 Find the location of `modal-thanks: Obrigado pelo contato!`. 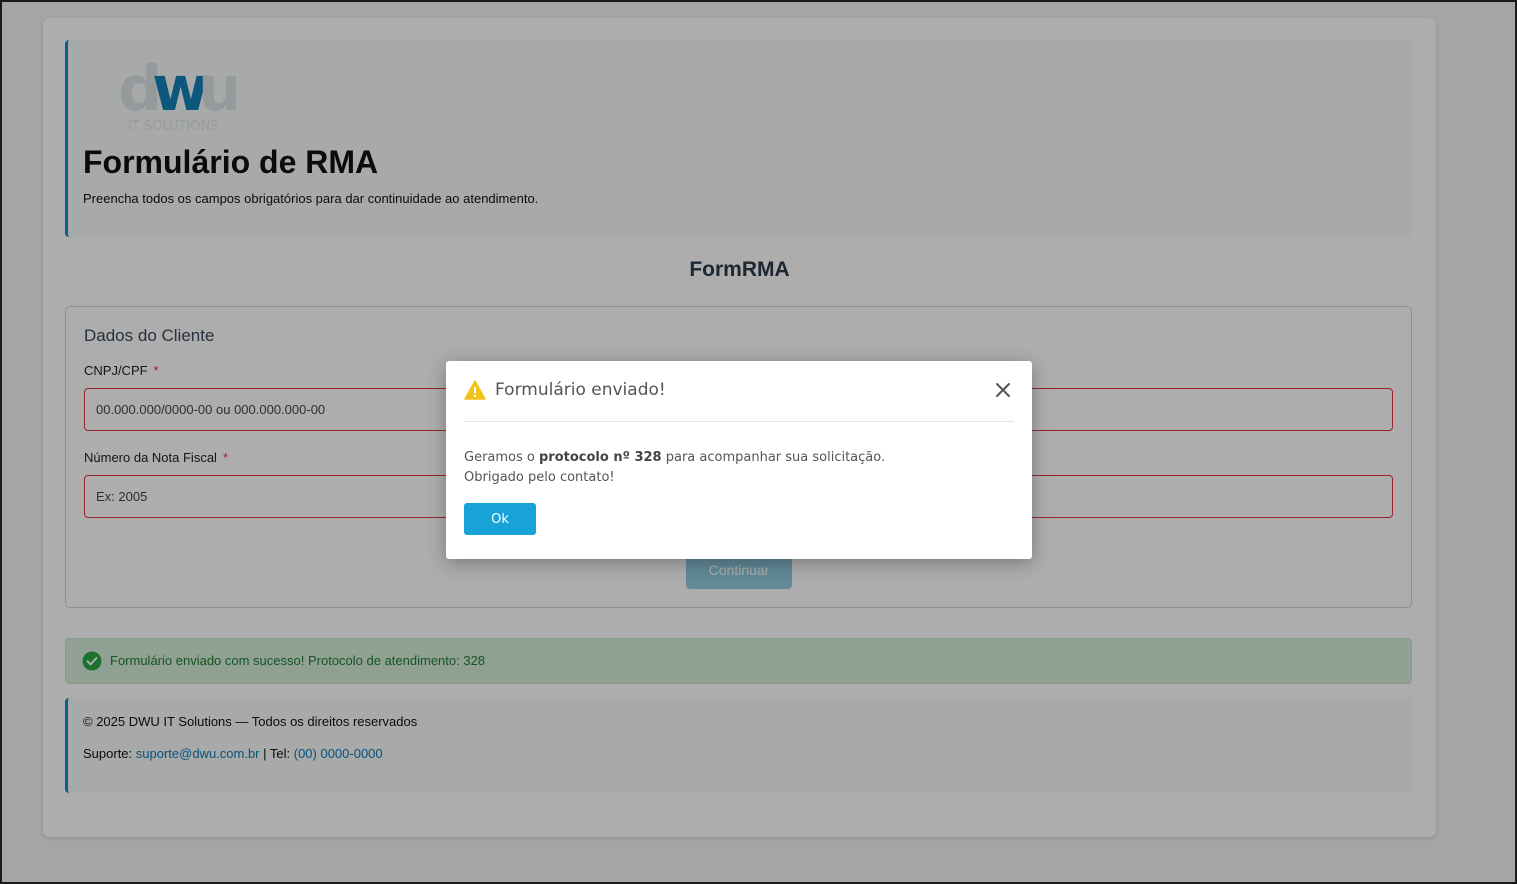

modal-thanks: Obrigado pelo contato! is located at coordinates (539, 477).